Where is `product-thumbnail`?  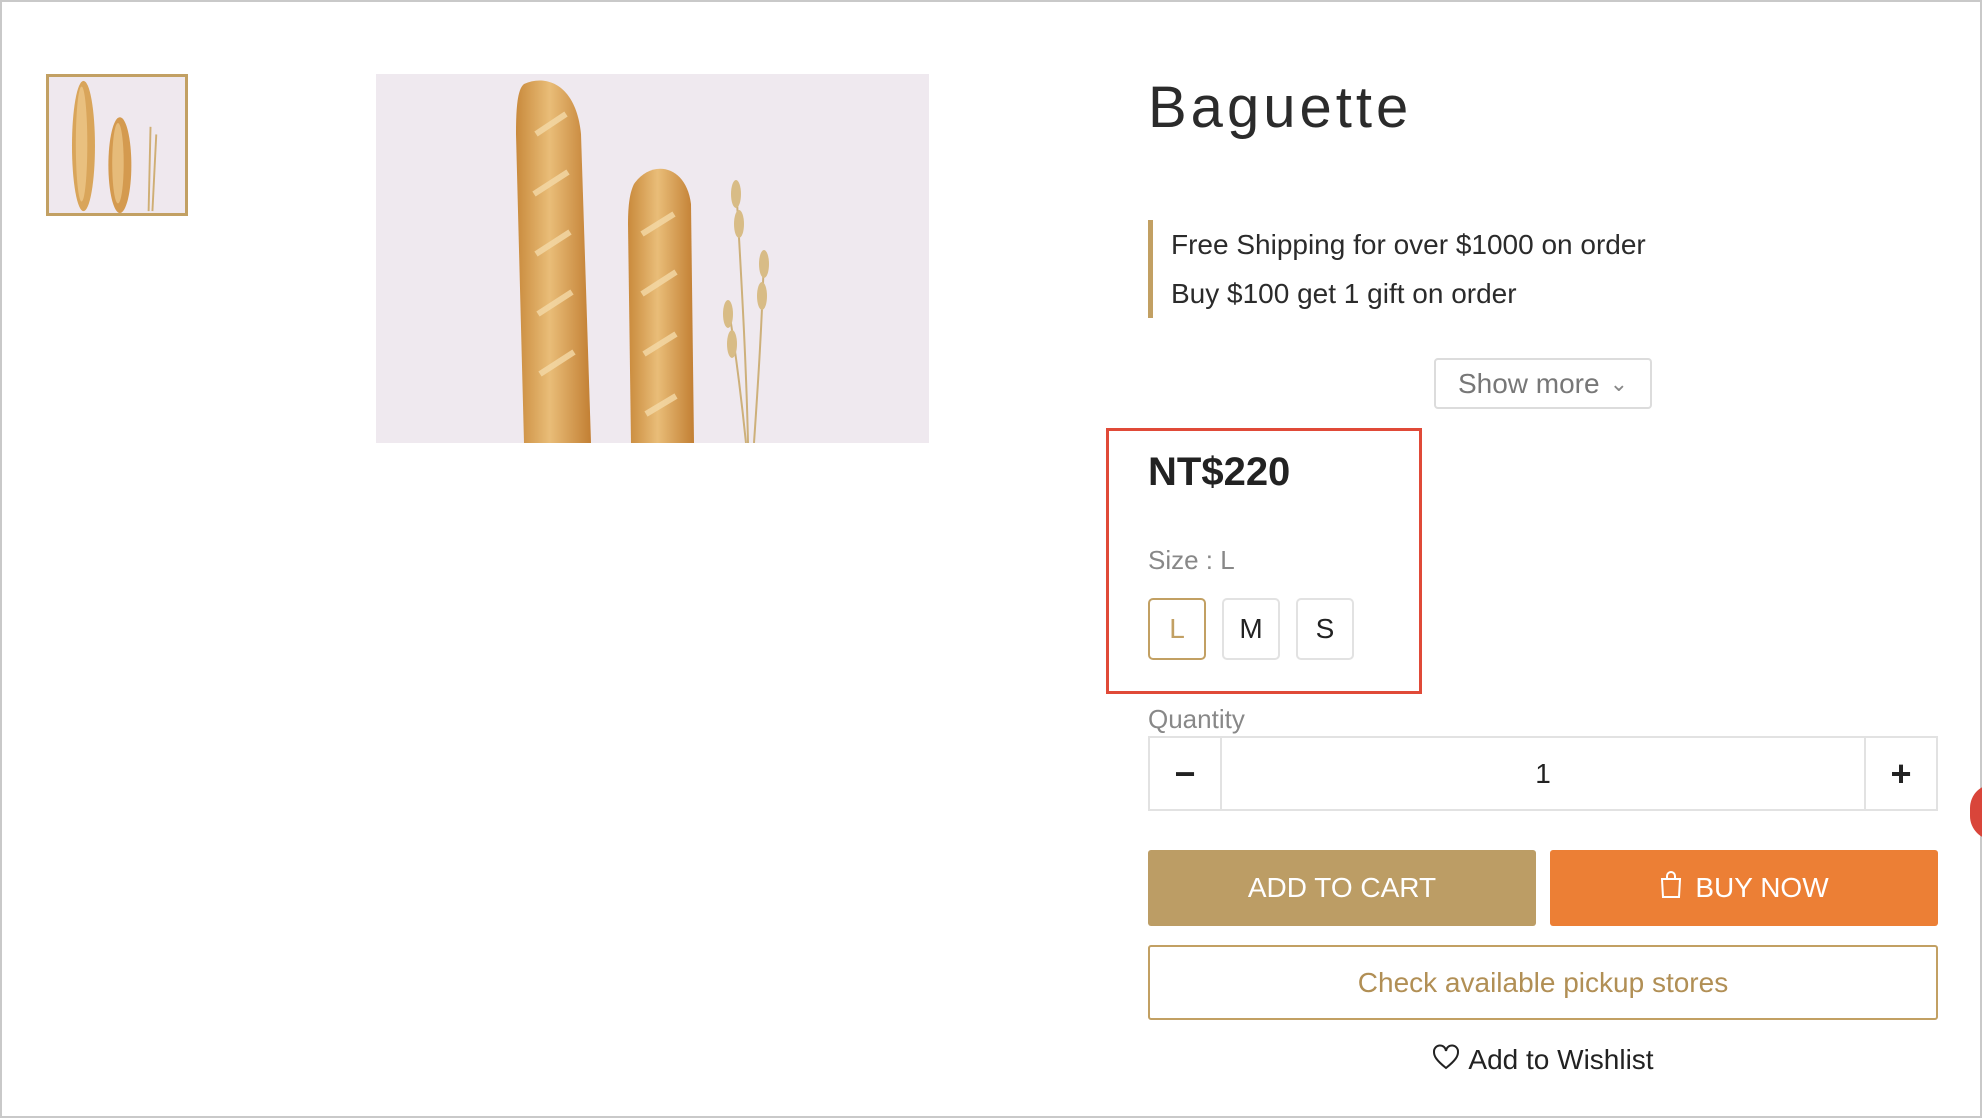
product-thumbnail is located at coordinates (117, 145).